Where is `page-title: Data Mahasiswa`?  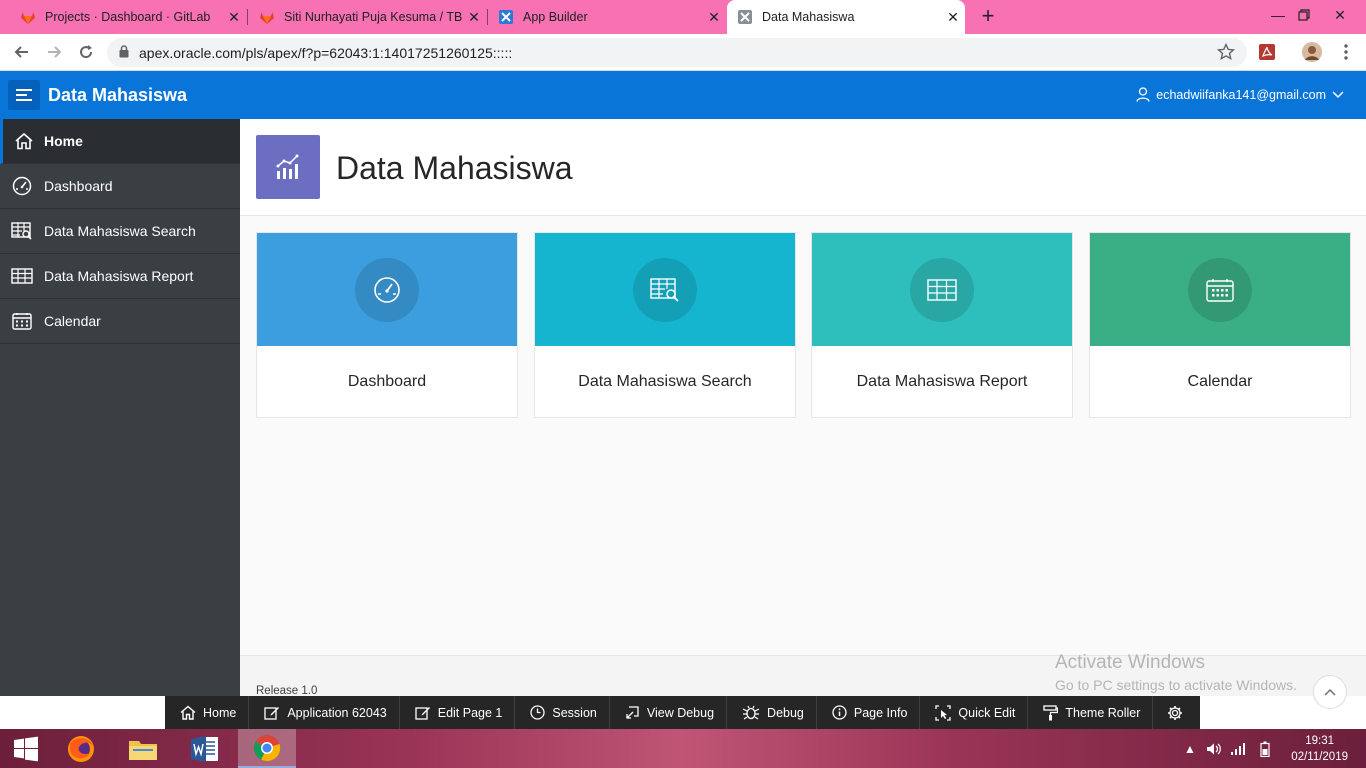
page-title: Data Mahasiswa is located at coordinates (454, 168).